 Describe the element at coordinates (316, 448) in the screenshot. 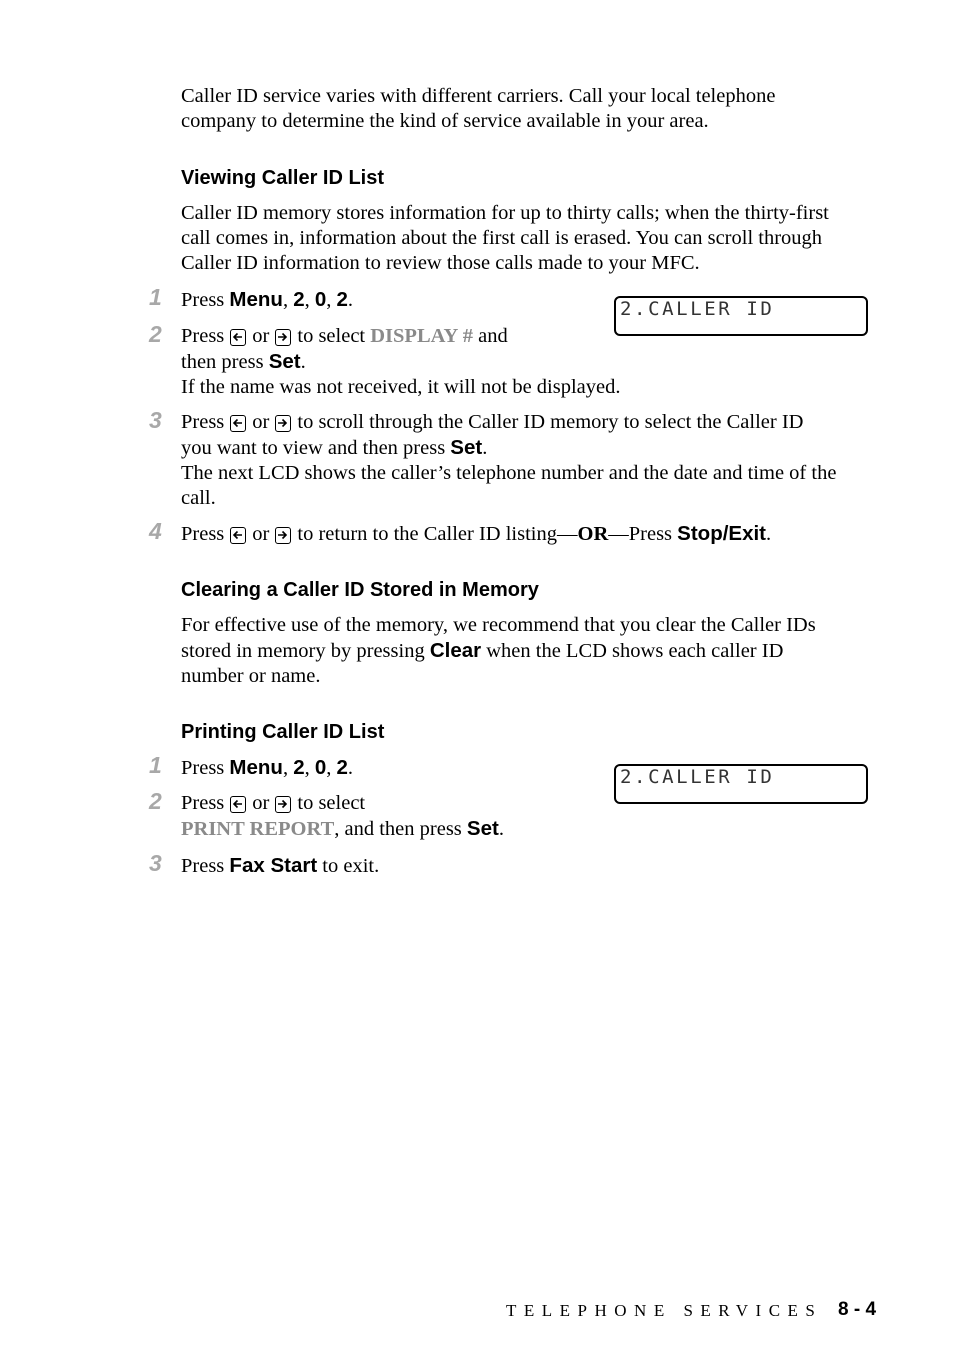

I see `text-fragment: you want to view and then press` at that location.